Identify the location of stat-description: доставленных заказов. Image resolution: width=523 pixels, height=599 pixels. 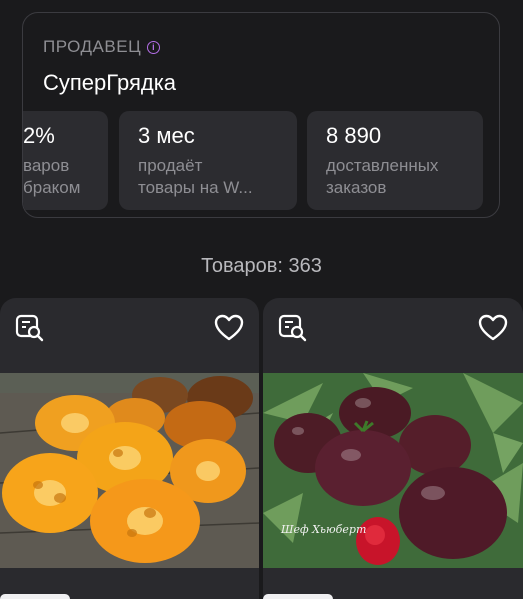
(404, 177).